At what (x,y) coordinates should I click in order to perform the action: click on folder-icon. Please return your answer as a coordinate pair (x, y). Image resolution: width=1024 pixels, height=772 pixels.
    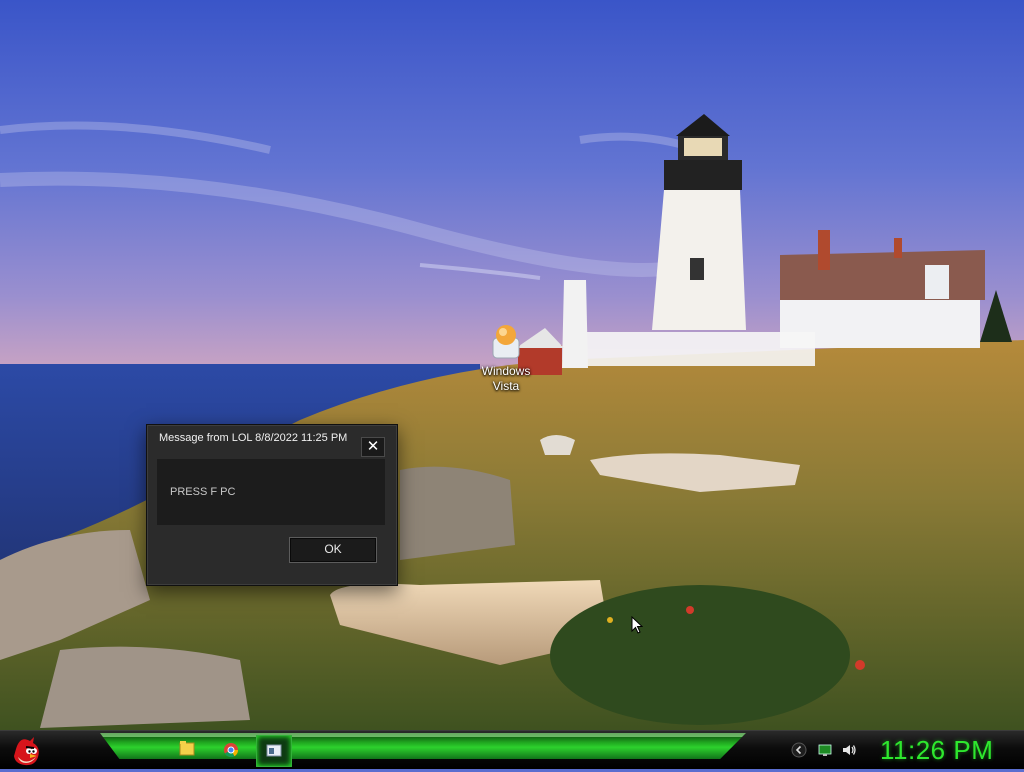
    Looking at the image, I should click on (187, 748).